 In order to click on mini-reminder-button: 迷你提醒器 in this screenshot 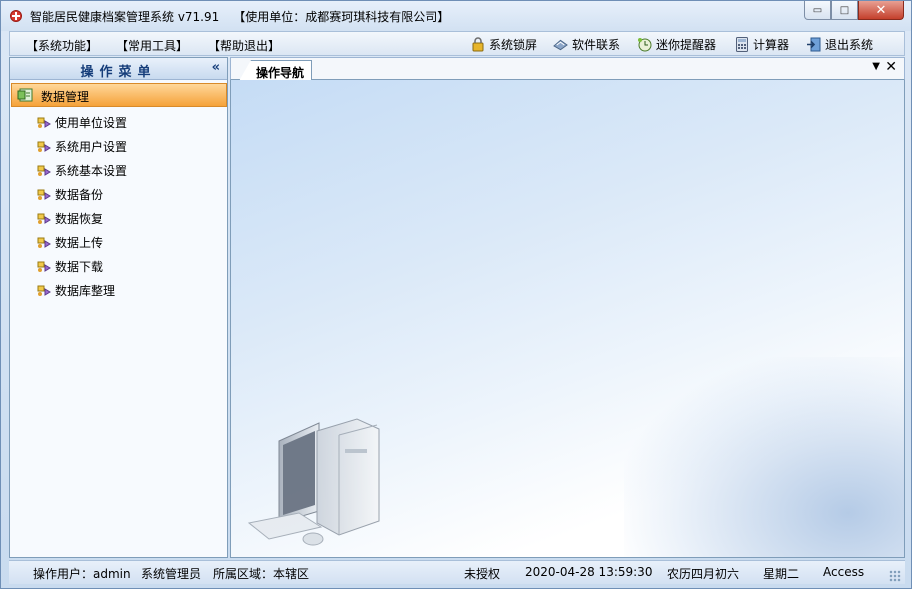, I will do `click(676, 44)`.